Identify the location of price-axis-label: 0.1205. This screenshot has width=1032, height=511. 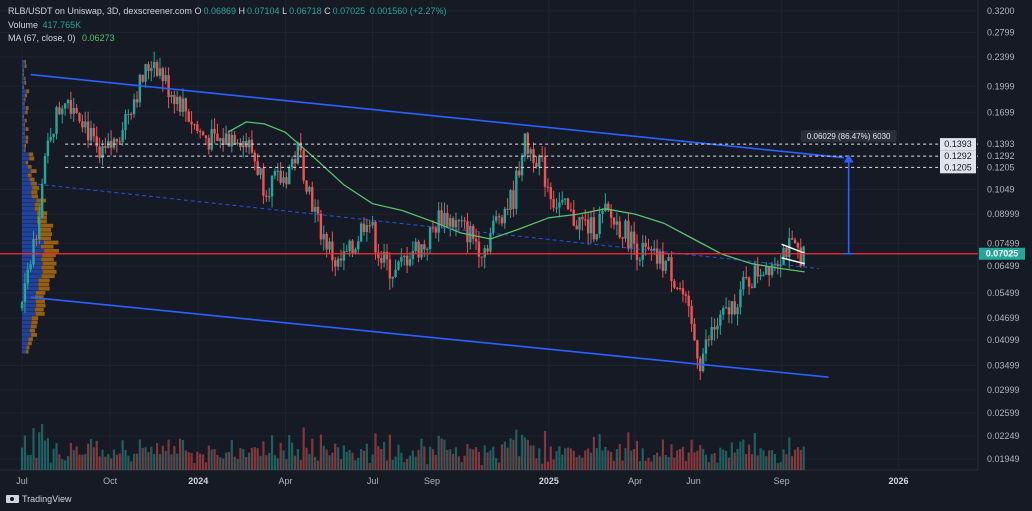
(1001, 167).